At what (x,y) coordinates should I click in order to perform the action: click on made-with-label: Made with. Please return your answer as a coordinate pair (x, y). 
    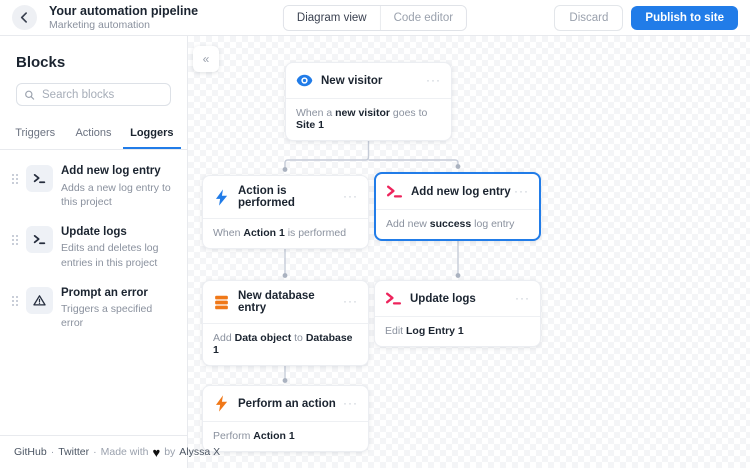
    Looking at the image, I should click on (124, 452).